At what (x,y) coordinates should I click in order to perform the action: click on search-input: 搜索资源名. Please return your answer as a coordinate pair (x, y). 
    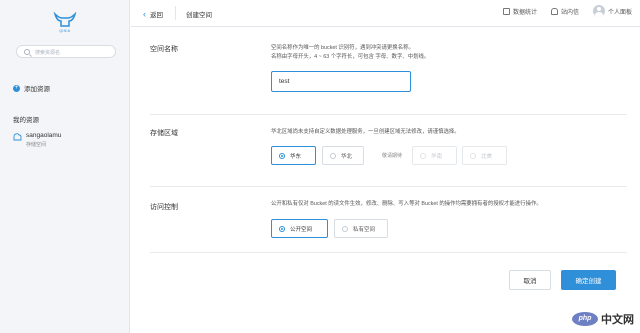
    Looking at the image, I should click on (66, 51).